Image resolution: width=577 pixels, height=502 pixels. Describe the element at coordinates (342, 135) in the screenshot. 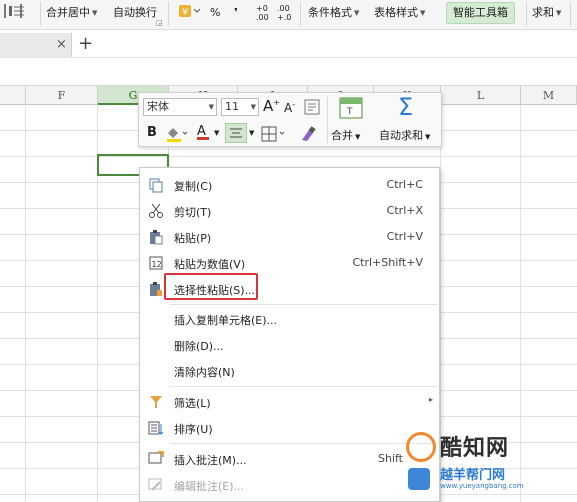

I see `merge-label: 合并` at that location.